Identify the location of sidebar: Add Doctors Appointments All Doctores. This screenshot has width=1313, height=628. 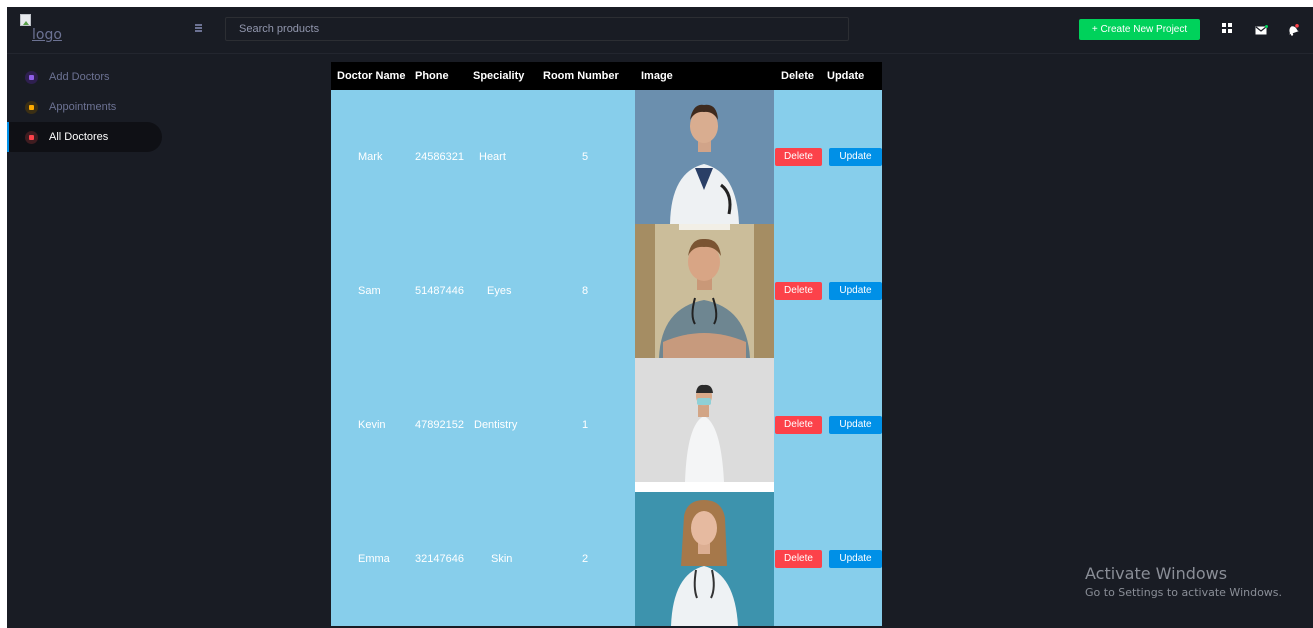
(87, 107).